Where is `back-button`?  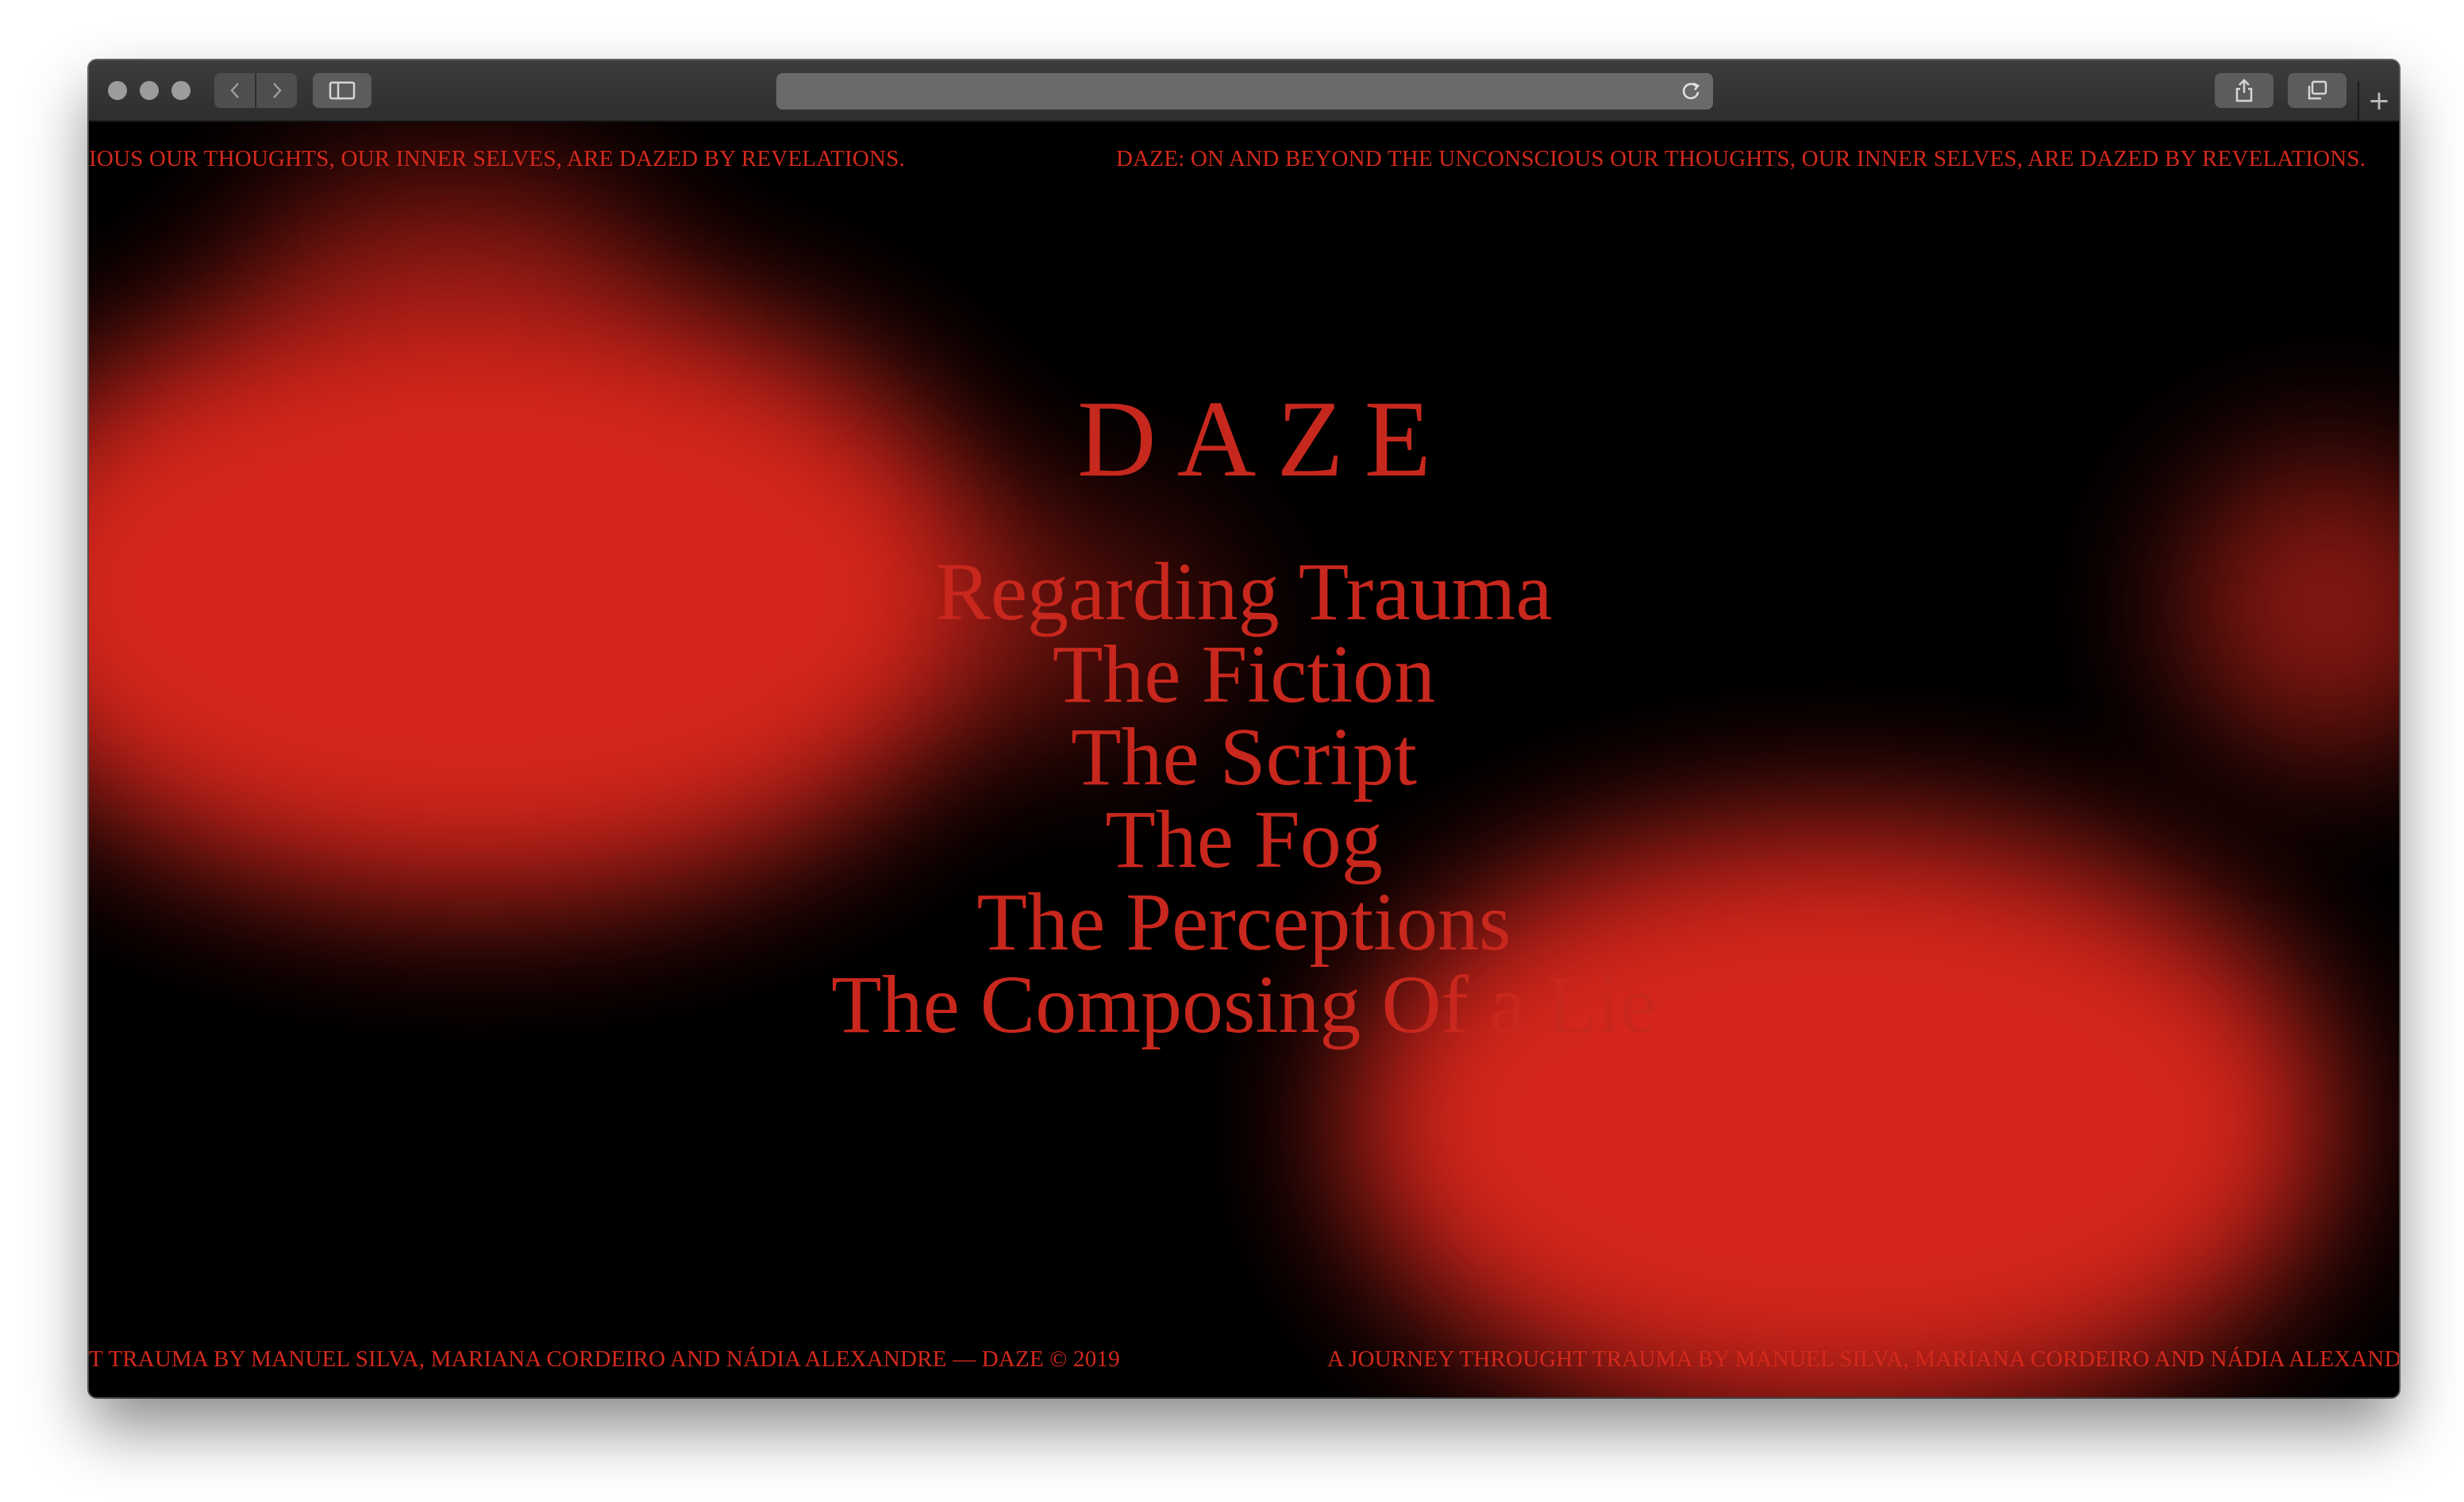 back-button is located at coordinates (234, 90).